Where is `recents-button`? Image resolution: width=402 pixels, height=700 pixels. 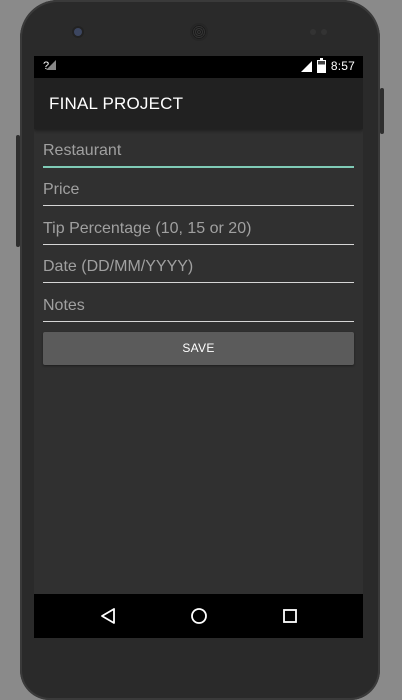 recents-button is located at coordinates (289, 616).